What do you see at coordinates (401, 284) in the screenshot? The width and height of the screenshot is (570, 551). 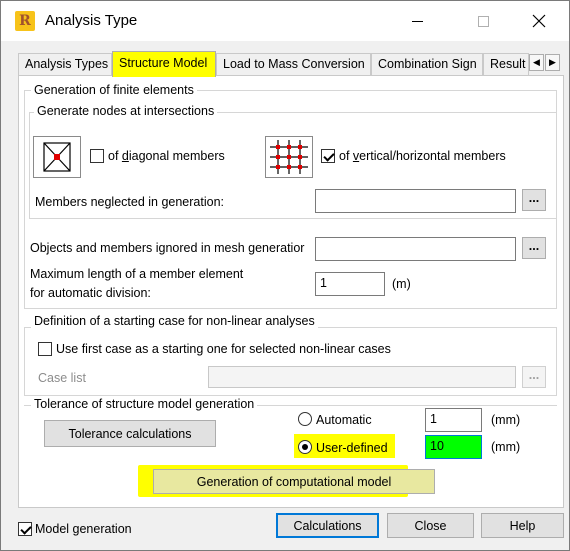 I see `max-length-unit: (m)` at bounding box center [401, 284].